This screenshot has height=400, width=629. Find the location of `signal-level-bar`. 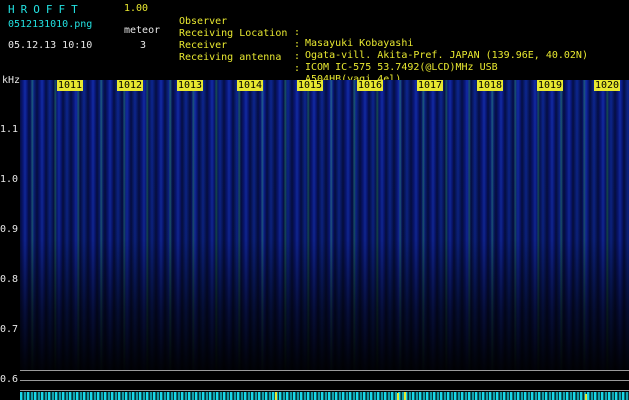

signal-level-bar is located at coordinates (324, 396).